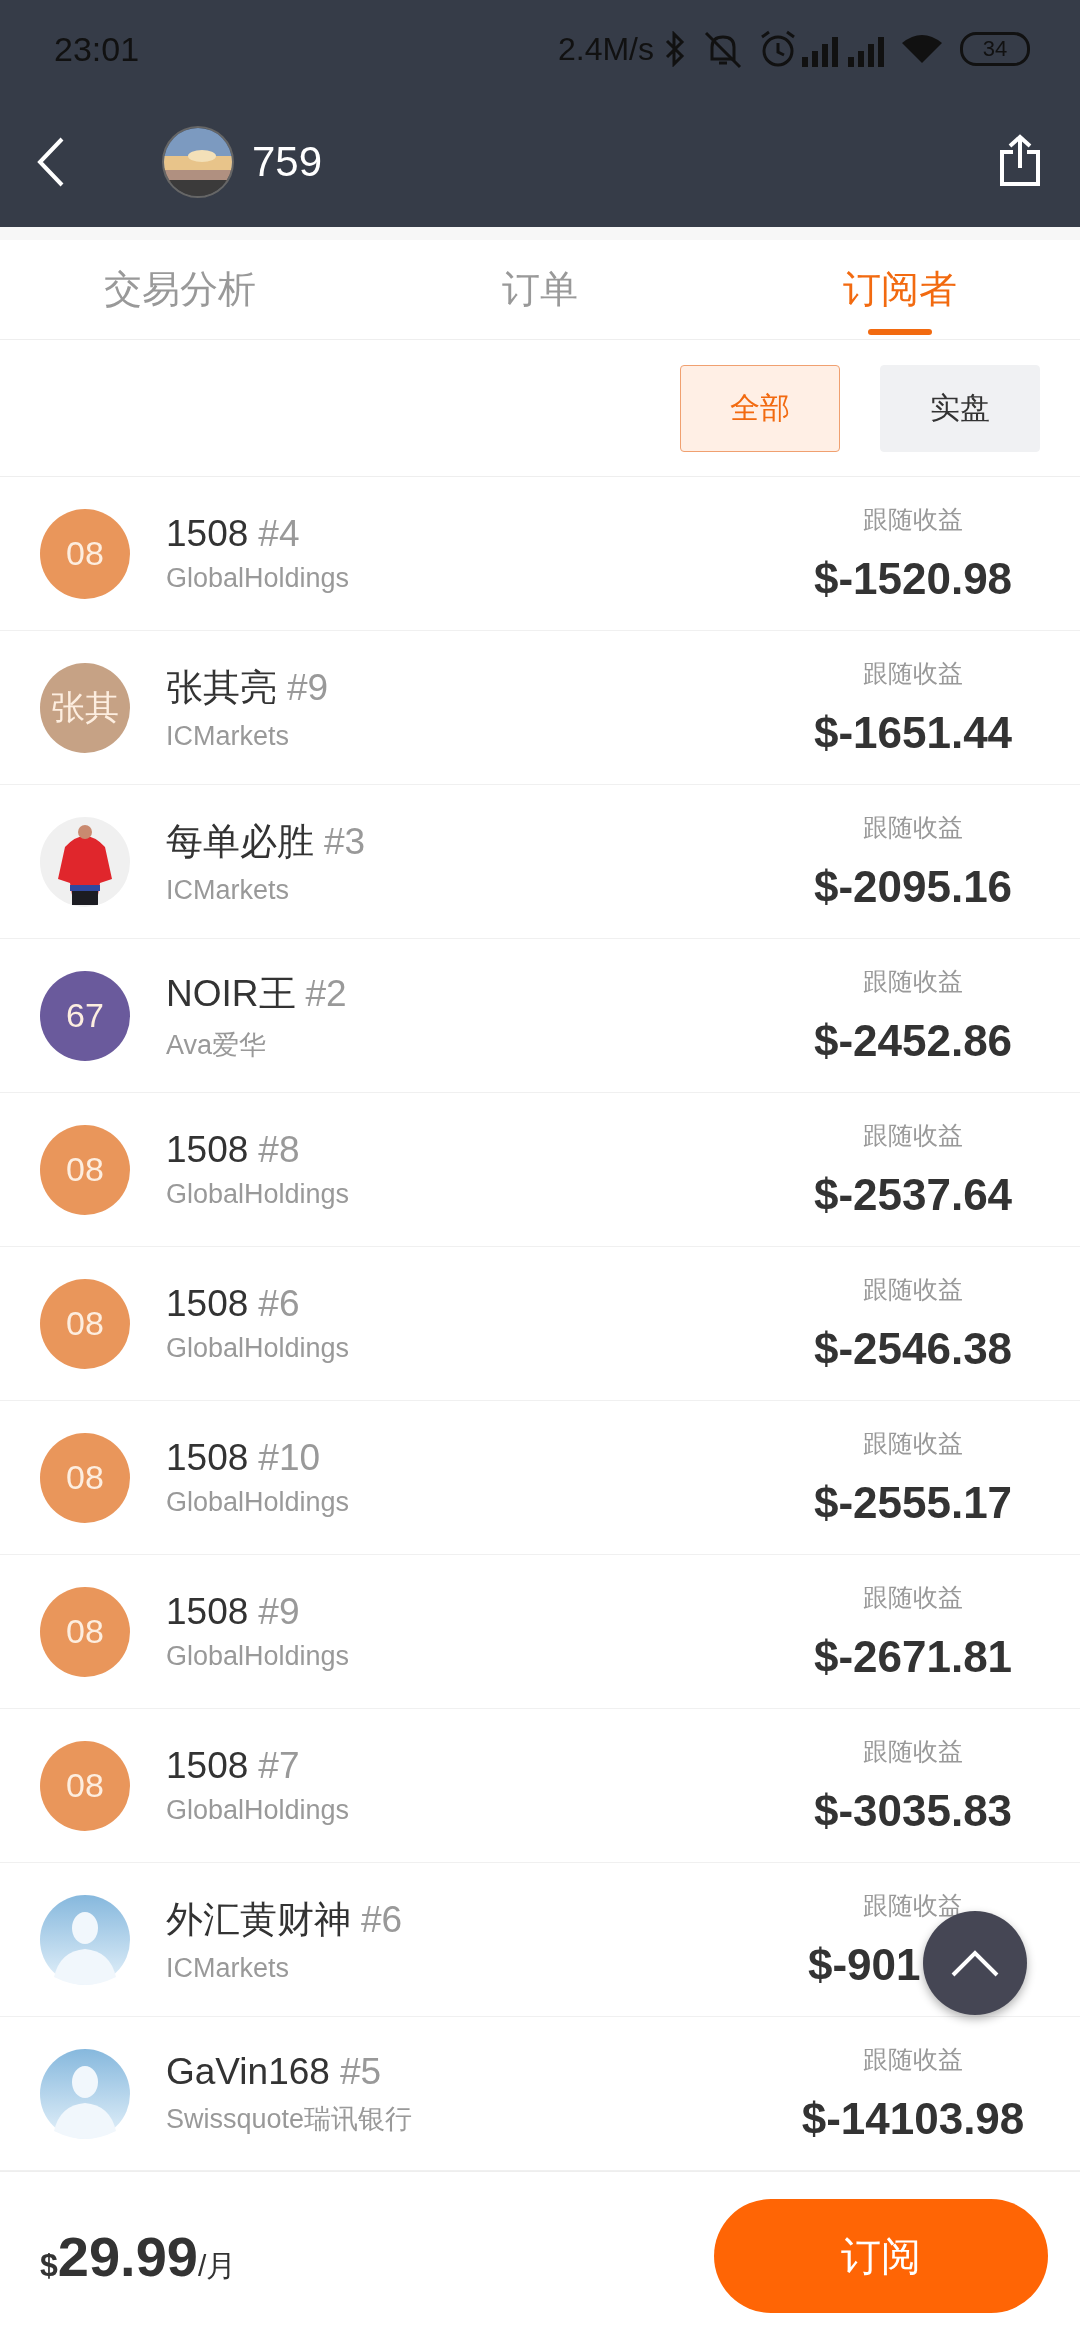 The height and width of the screenshot is (2340, 1080). I want to click on status-time: 23:01, so click(97, 49).